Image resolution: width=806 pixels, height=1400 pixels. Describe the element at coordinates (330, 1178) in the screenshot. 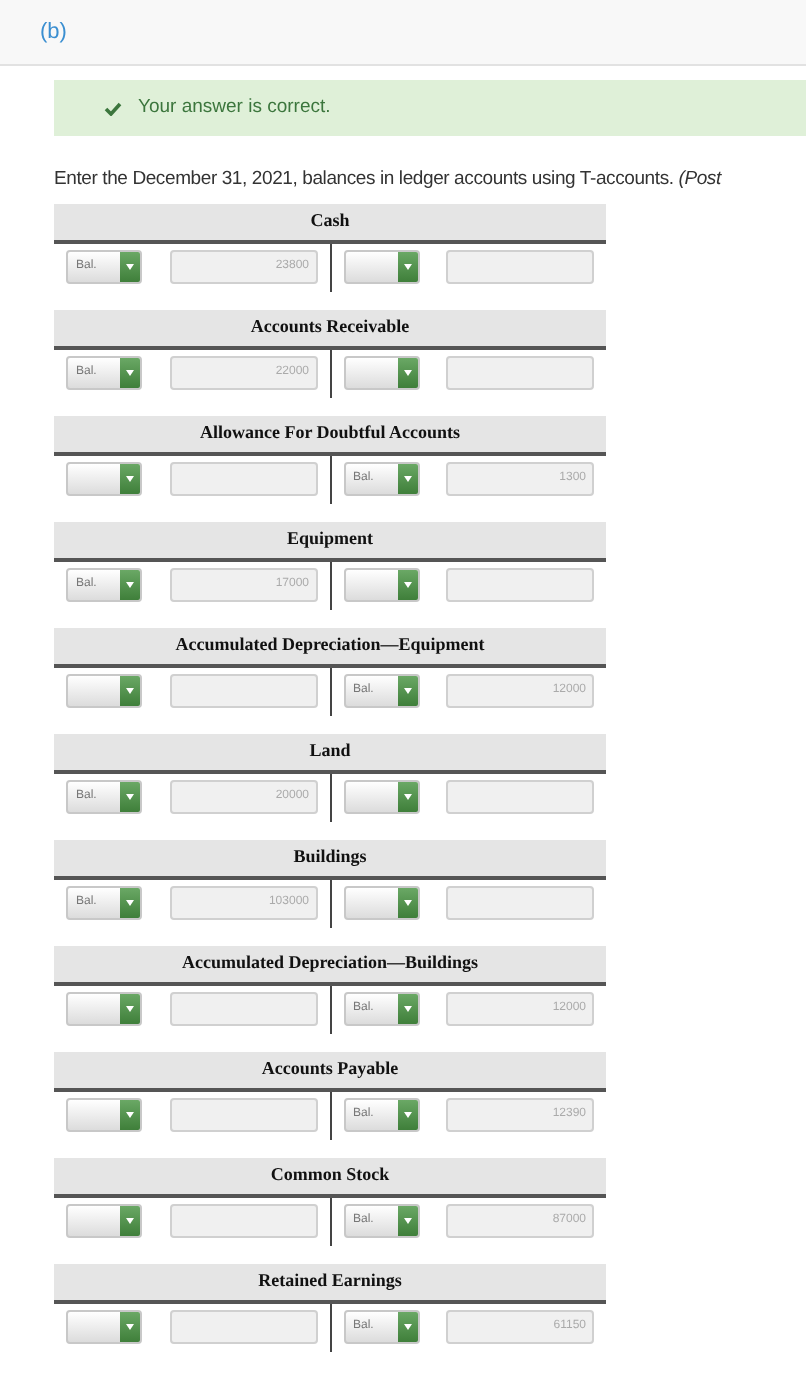

I see `account-title: Common Stock` at that location.